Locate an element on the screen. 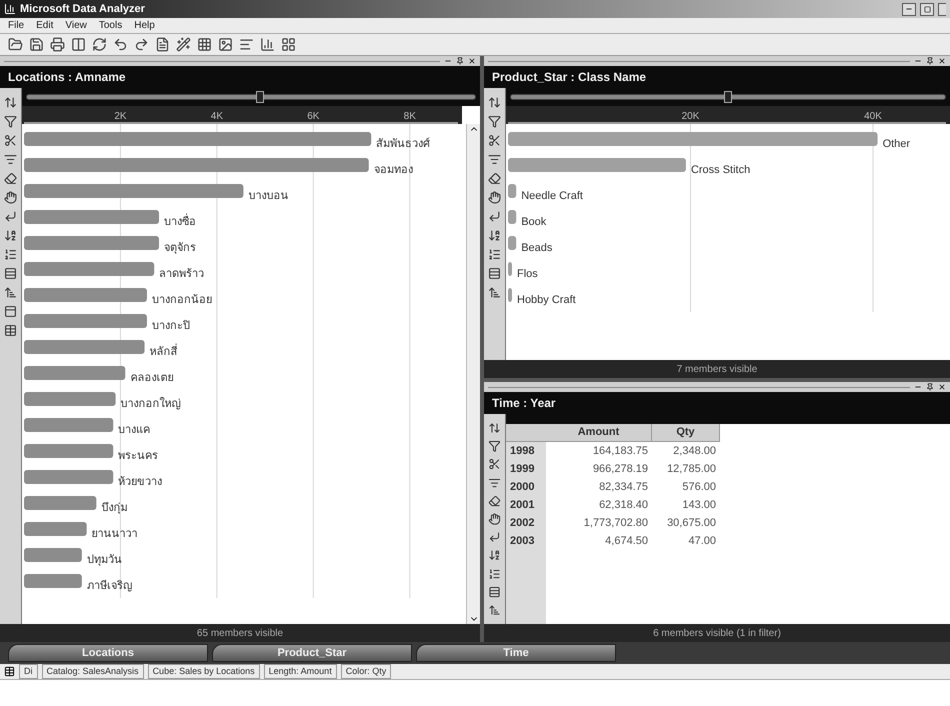 This screenshot has height=706, width=950. table-cell-text: 143.00 is located at coordinates (699, 505).